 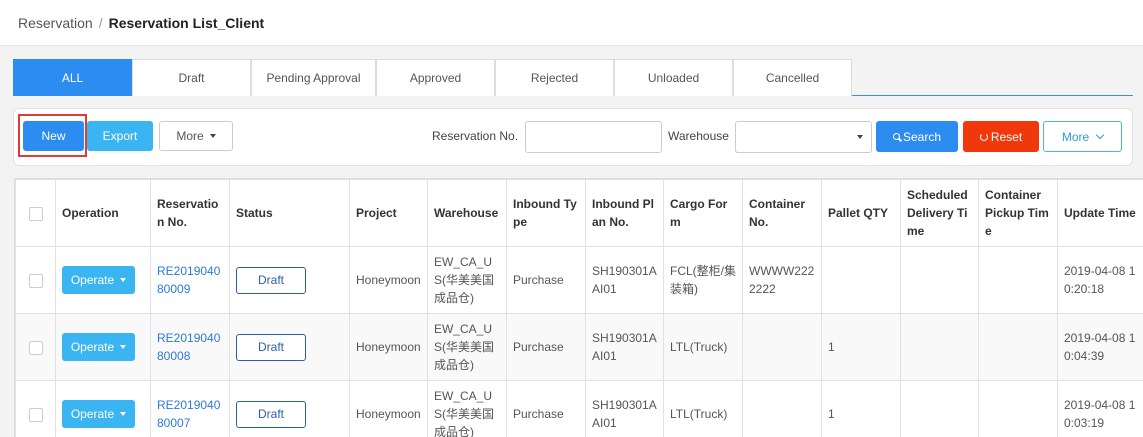 I want to click on update-time-cell: 2019-04-08 10:03:19, so click(x=1100, y=408).